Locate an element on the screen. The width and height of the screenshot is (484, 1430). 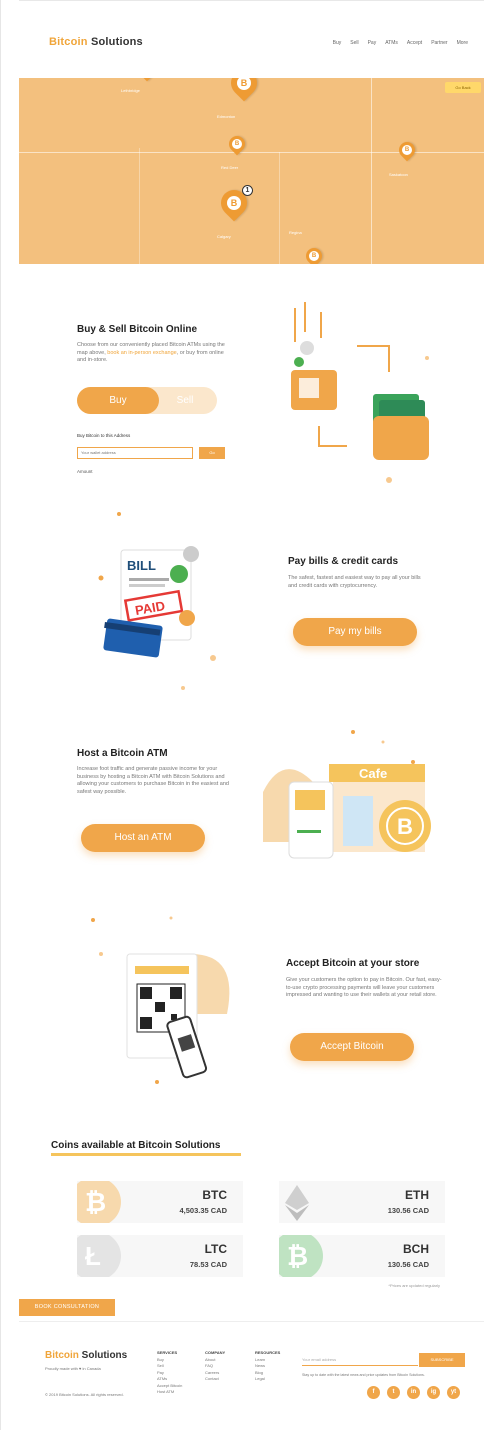
wallet-form: Your wallet address Go is located at coordinates (152, 453).